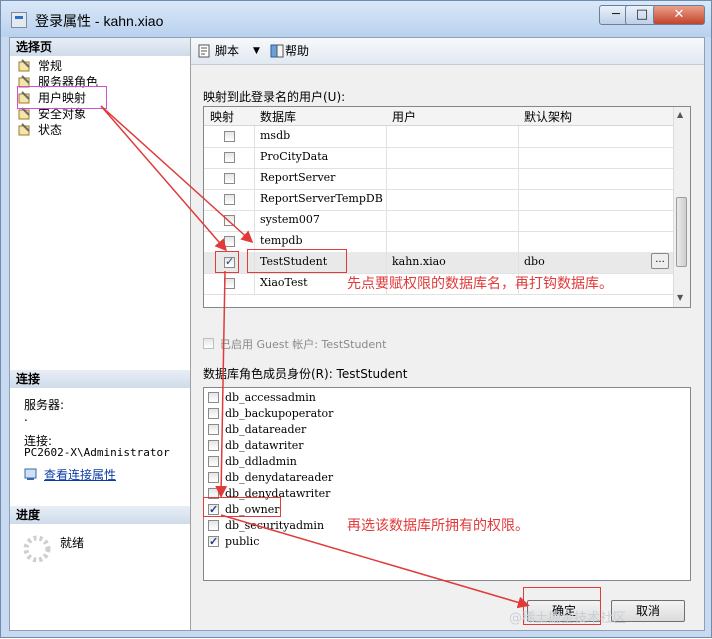 This screenshot has width=712, height=639. What do you see at coordinates (568, 618) in the screenshot?
I see `watermark: @稀土掘金技术社区` at bounding box center [568, 618].